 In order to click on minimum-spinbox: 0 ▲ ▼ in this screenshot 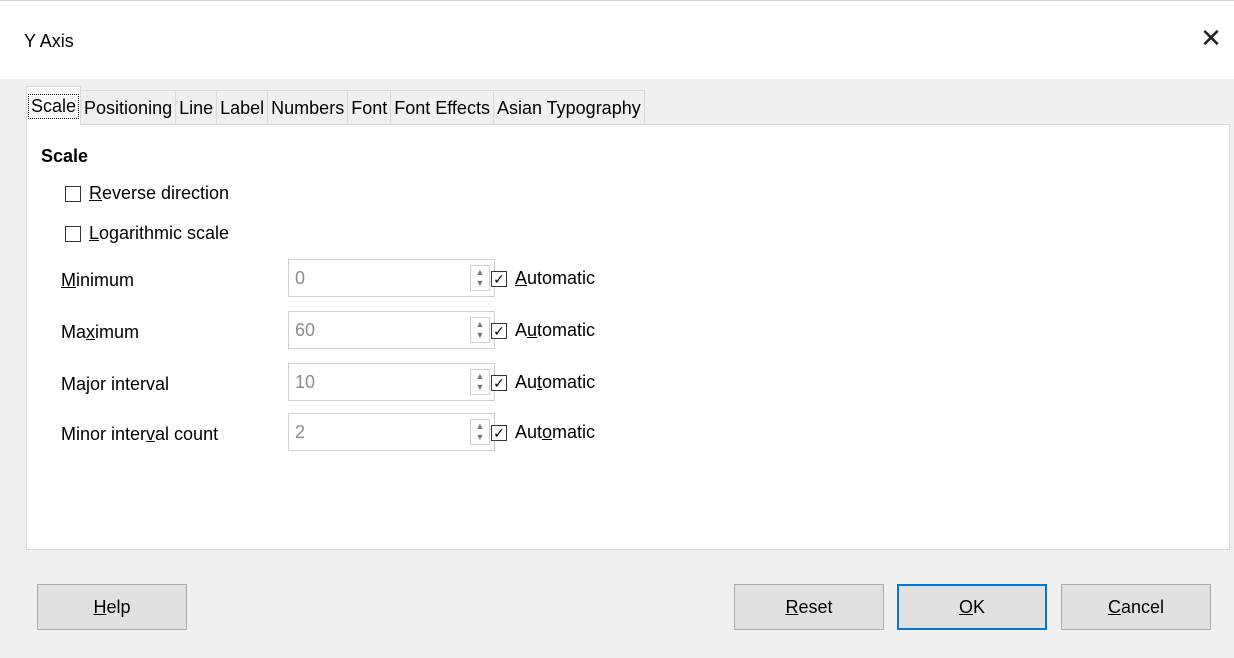, I will do `click(391, 278)`.